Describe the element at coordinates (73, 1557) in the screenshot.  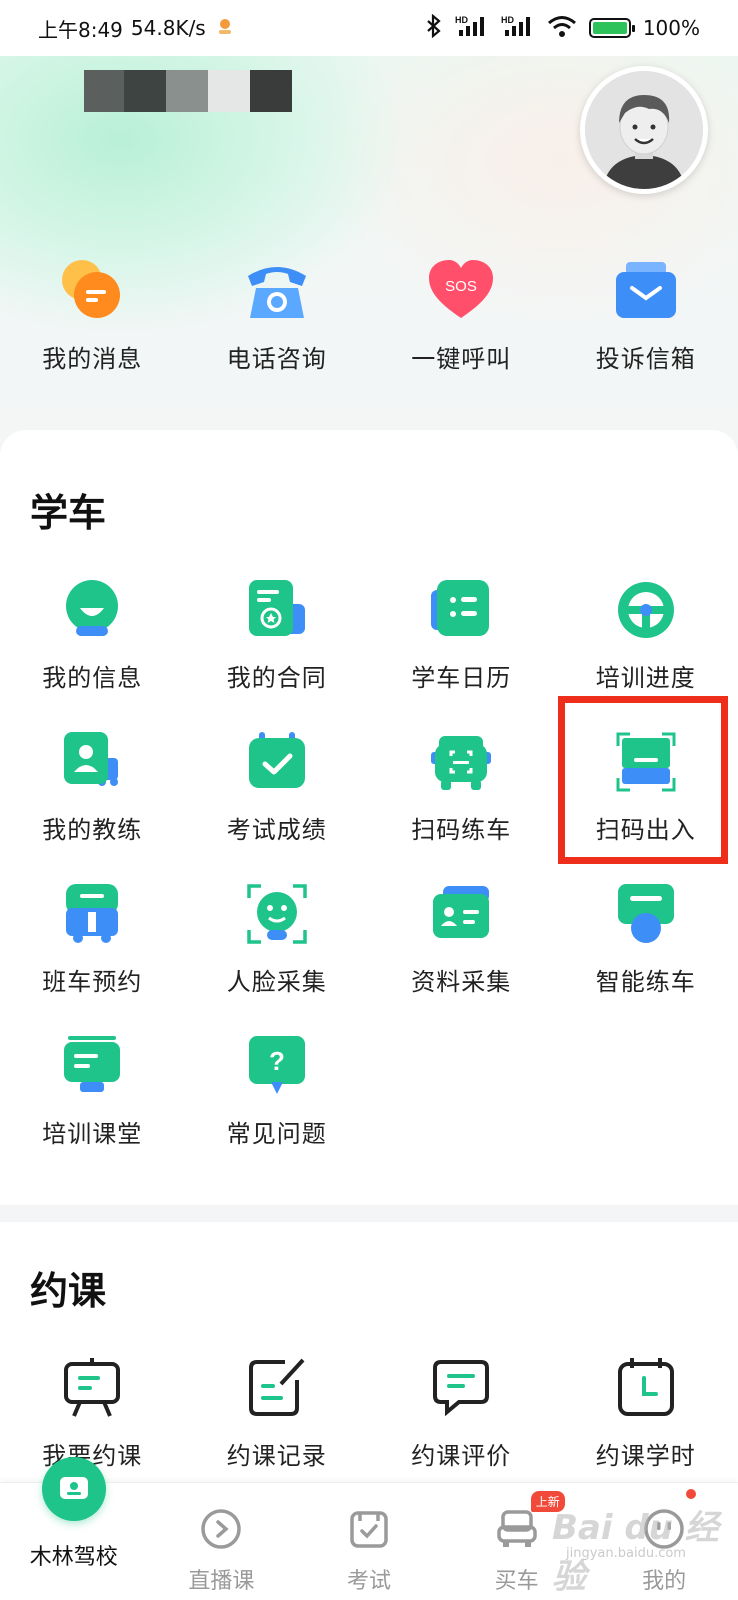
I see `nav-label: 木林驾校` at that location.